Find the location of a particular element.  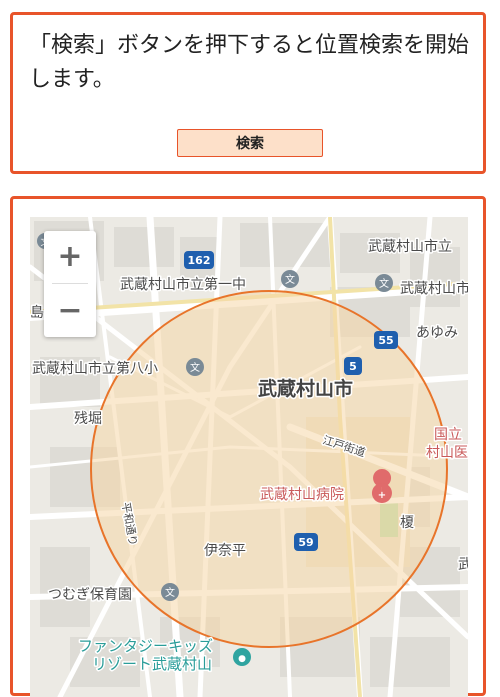

map-label-city: 武蔵村山市 is located at coordinates (305, 388).